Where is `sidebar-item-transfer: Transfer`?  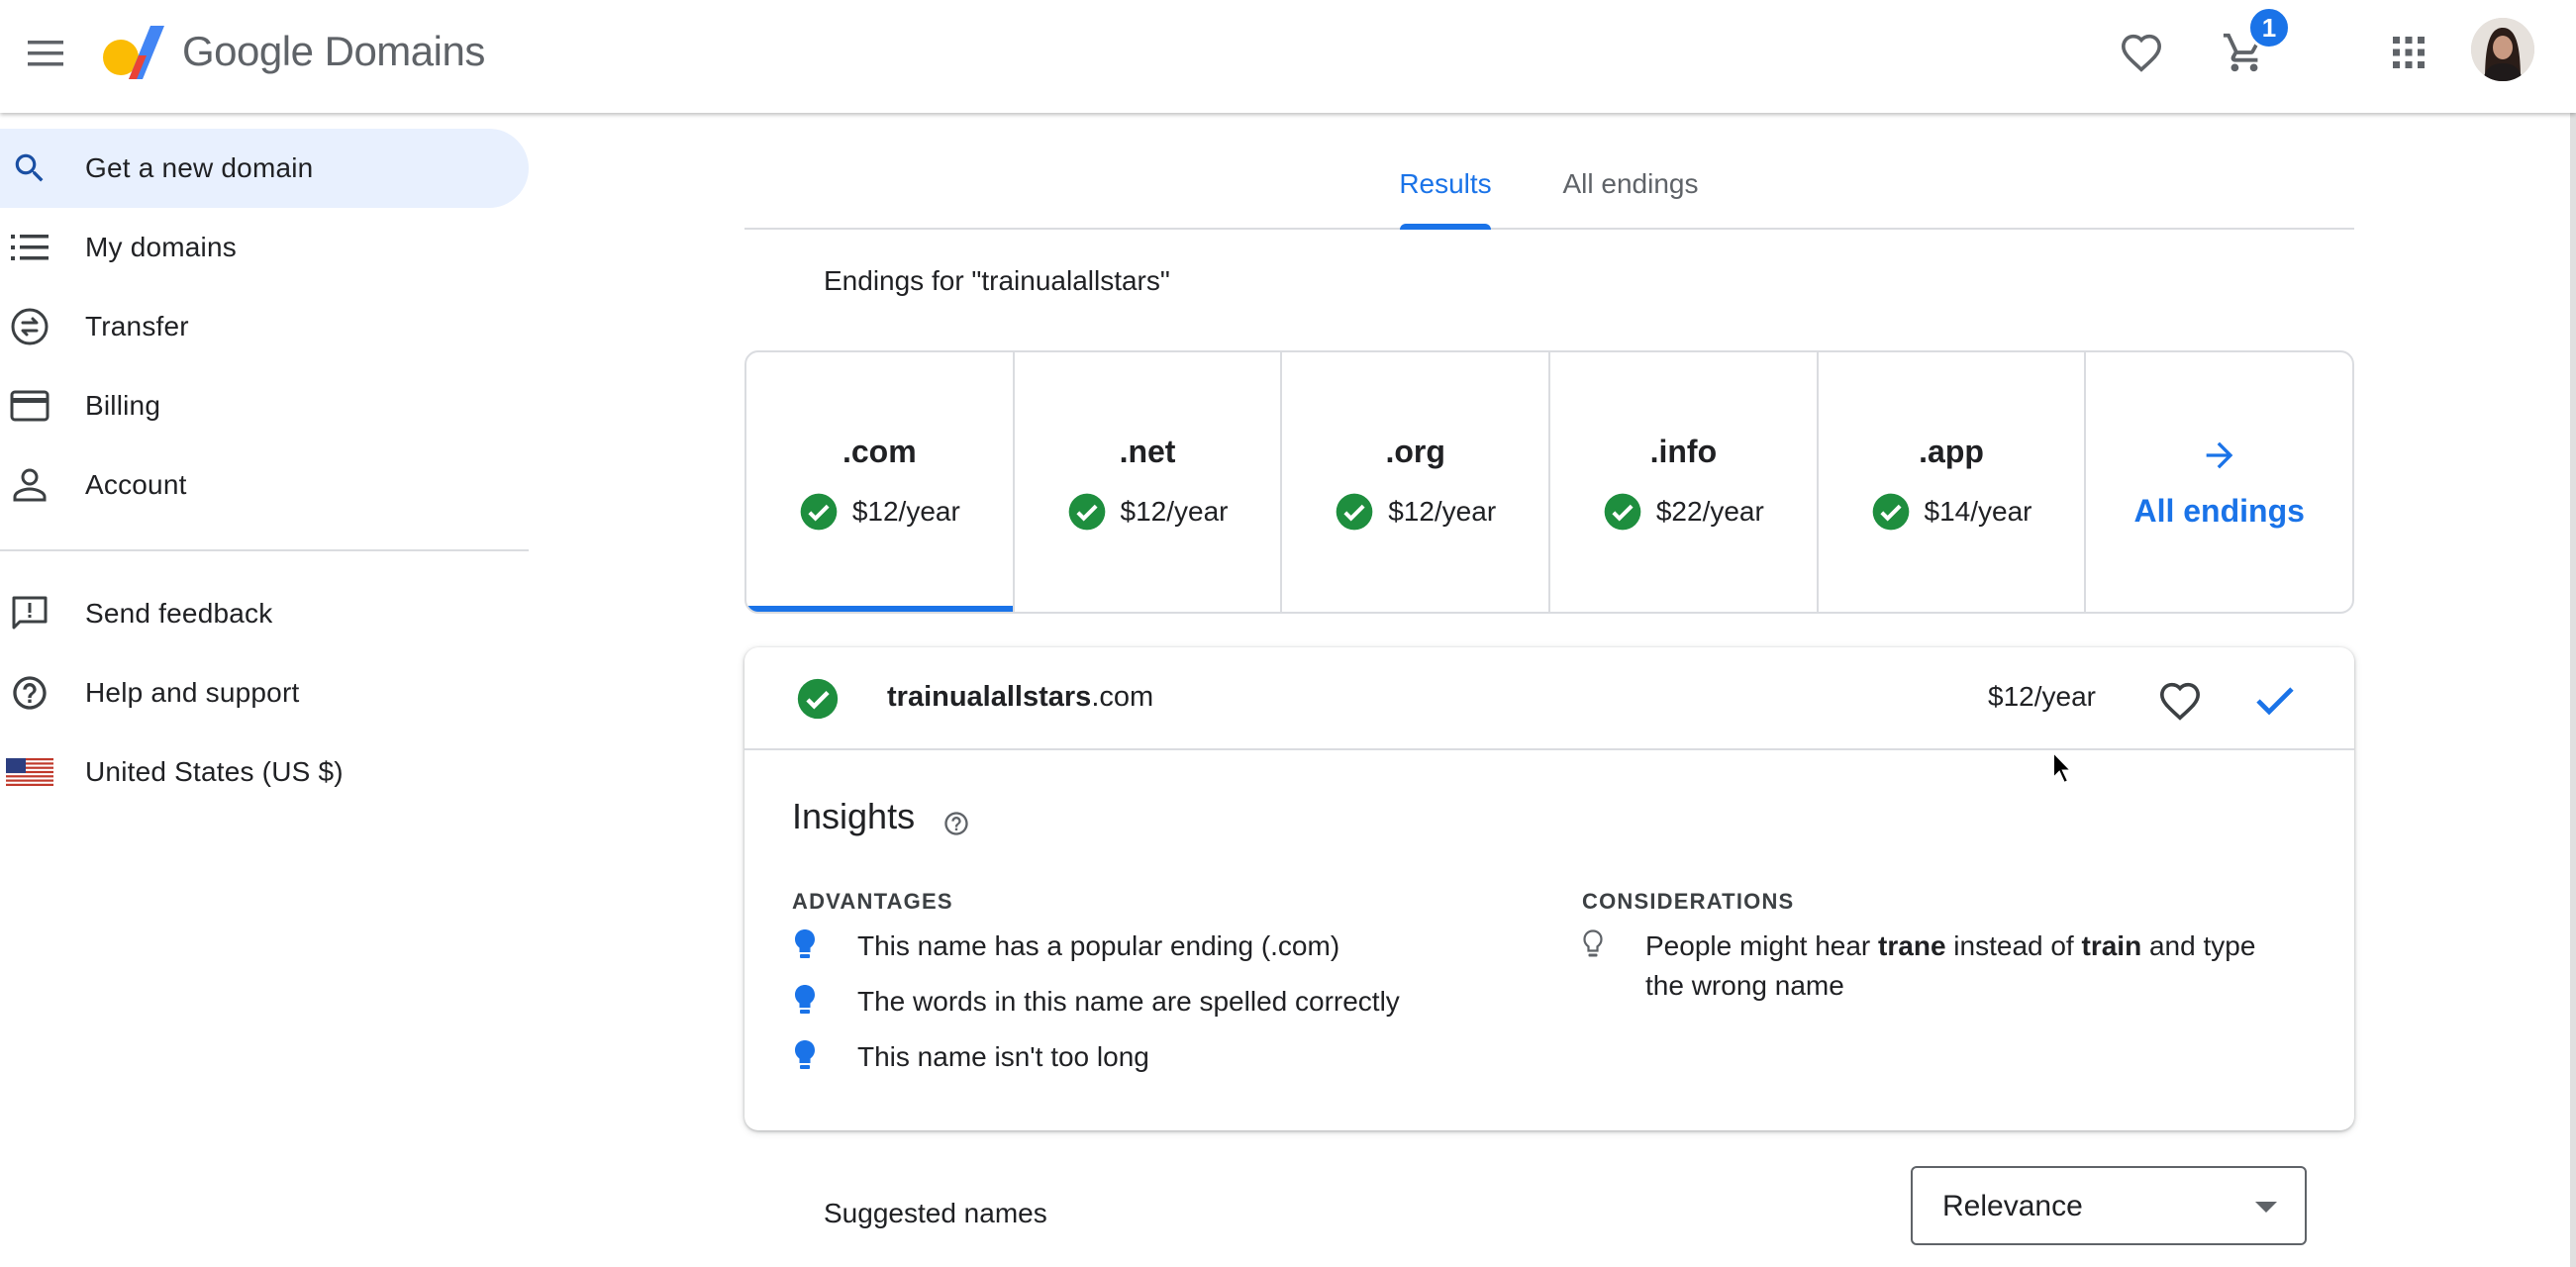
sidebar-item-transfer: Transfer is located at coordinates (265, 326).